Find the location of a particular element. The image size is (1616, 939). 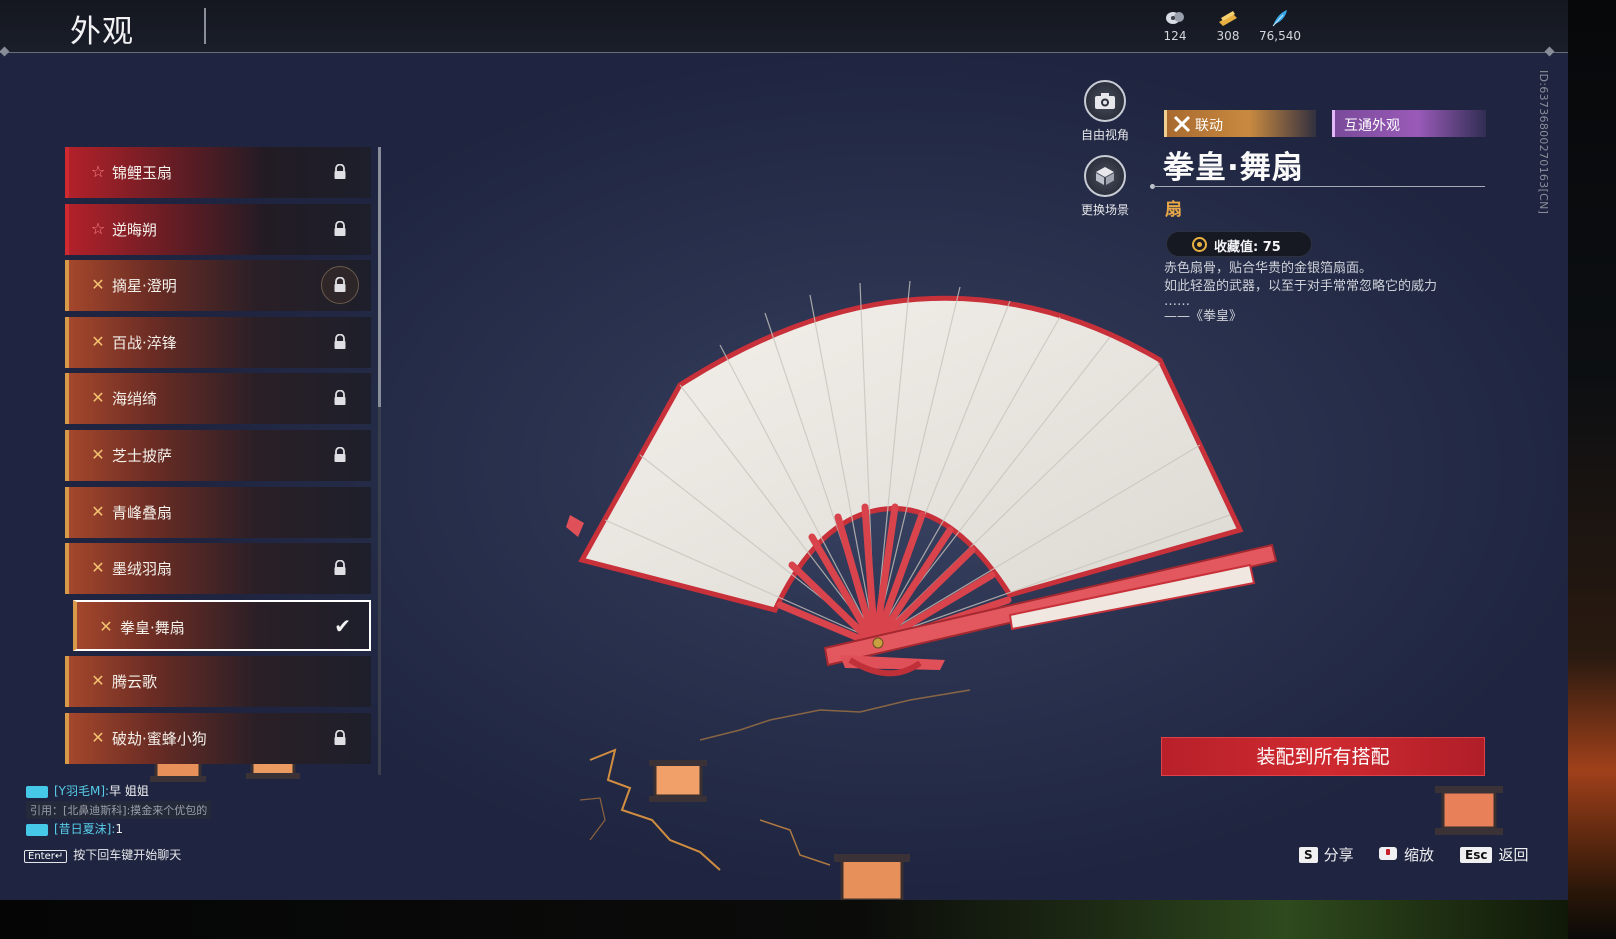

list-item: ✕ 海绡绮 is located at coordinates (218, 399).